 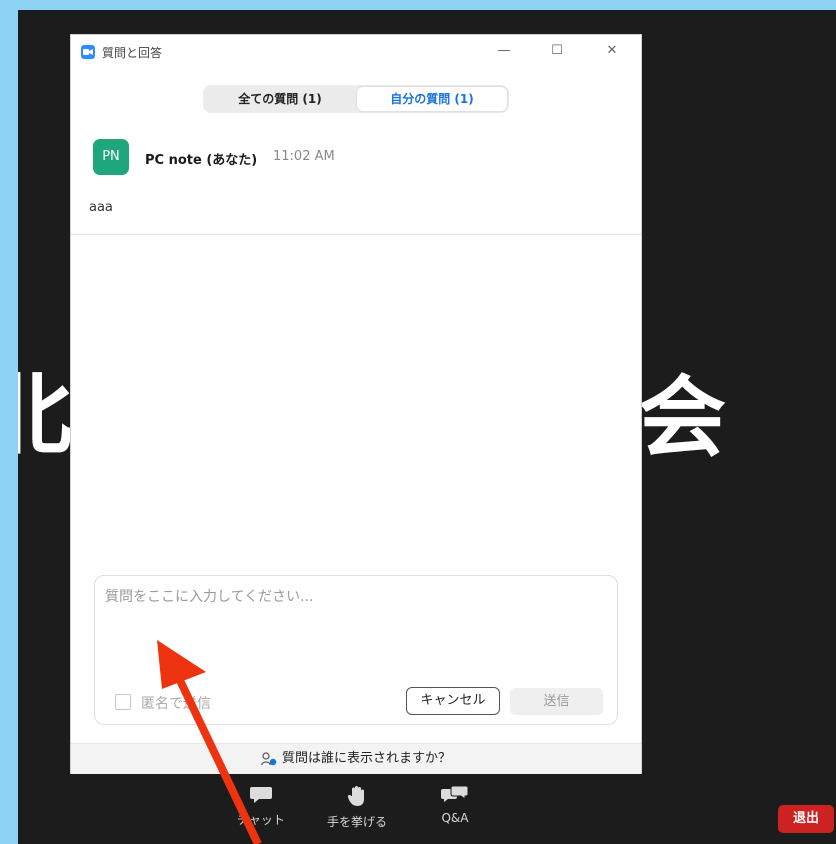 What do you see at coordinates (356, 822) in the screenshot?
I see `toolbar-raise-hand-label: 手を挙げる` at bounding box center [356, 822].